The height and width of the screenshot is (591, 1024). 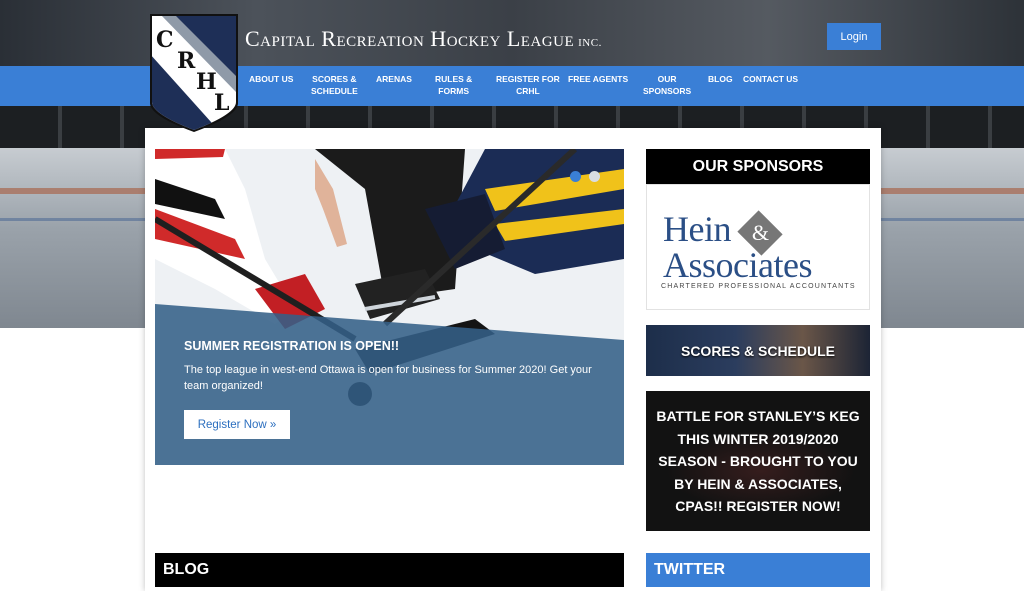 What do you see at coordinates (575, 176) in the screenshot?
I see `slider-dot-active` at bounding box center [575, 176].